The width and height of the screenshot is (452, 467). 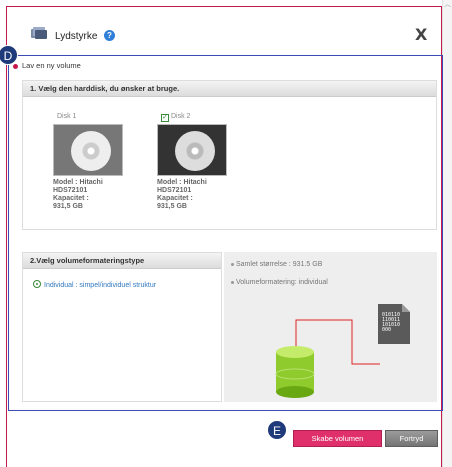 I want to click on disk-2-label: Disk 2, so click(x=181, y=116).